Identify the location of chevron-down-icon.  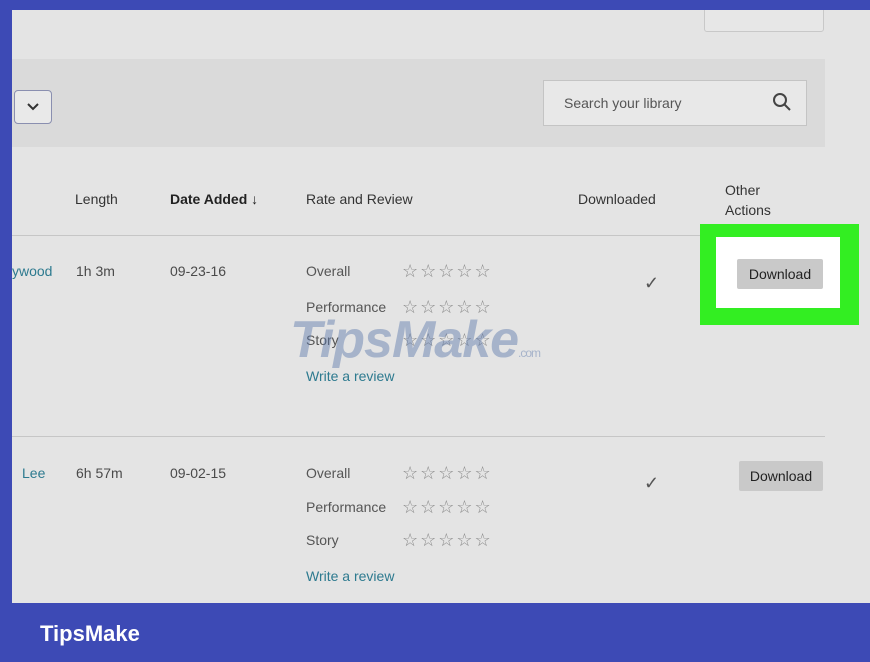
(33, 107).